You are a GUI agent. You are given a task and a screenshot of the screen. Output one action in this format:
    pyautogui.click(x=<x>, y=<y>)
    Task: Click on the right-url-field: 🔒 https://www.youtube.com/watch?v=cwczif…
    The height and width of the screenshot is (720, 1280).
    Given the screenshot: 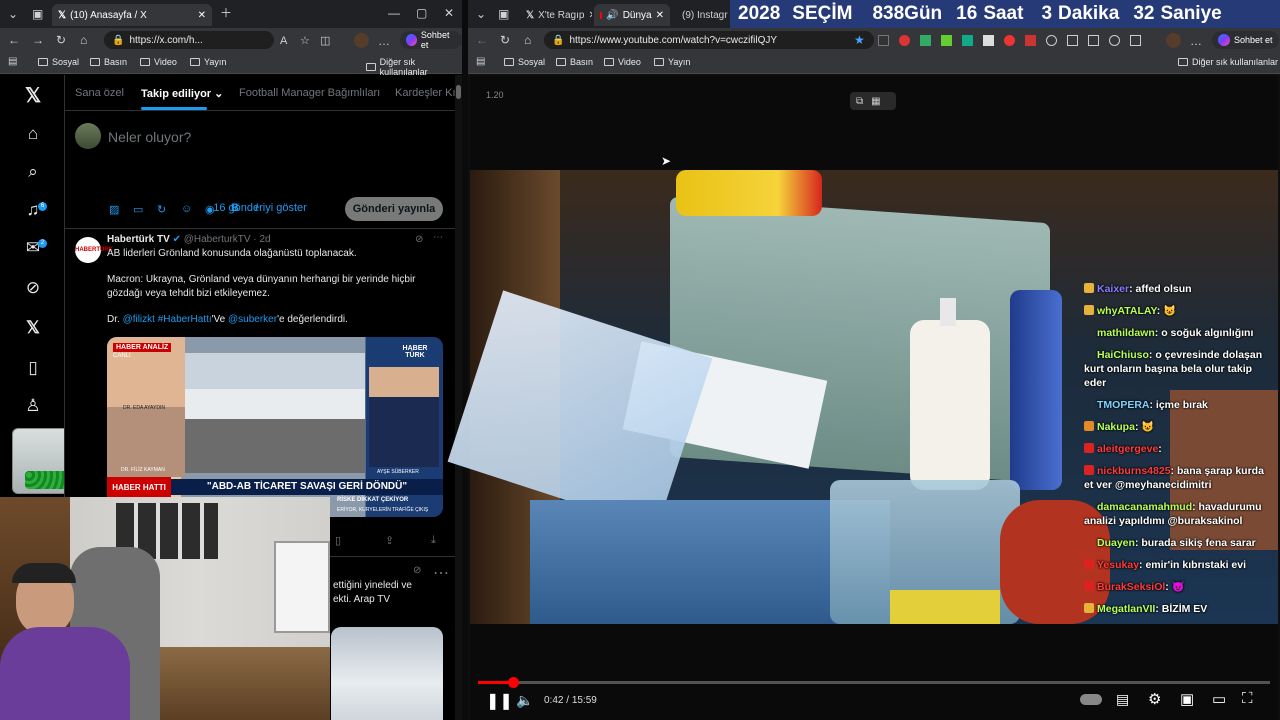 What is the action you would take?
    pyautogui.click(x=709, y=40)
    